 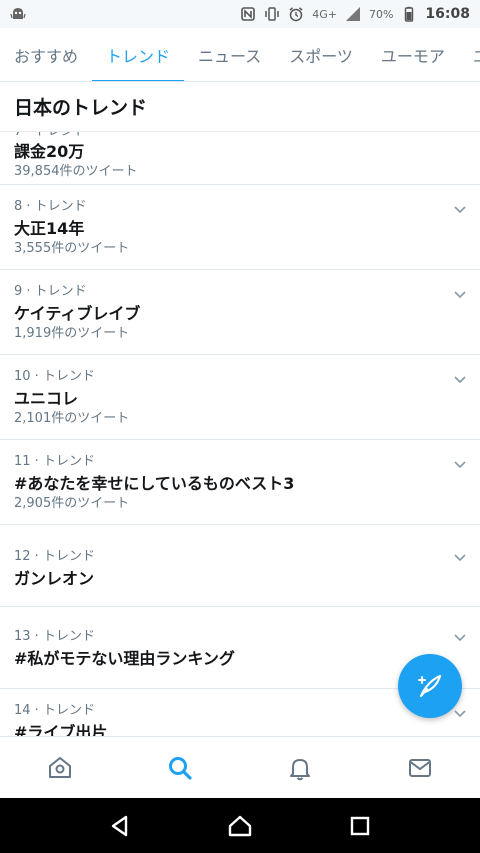 I want to click on battery-icon, so click(x=409, y=14).